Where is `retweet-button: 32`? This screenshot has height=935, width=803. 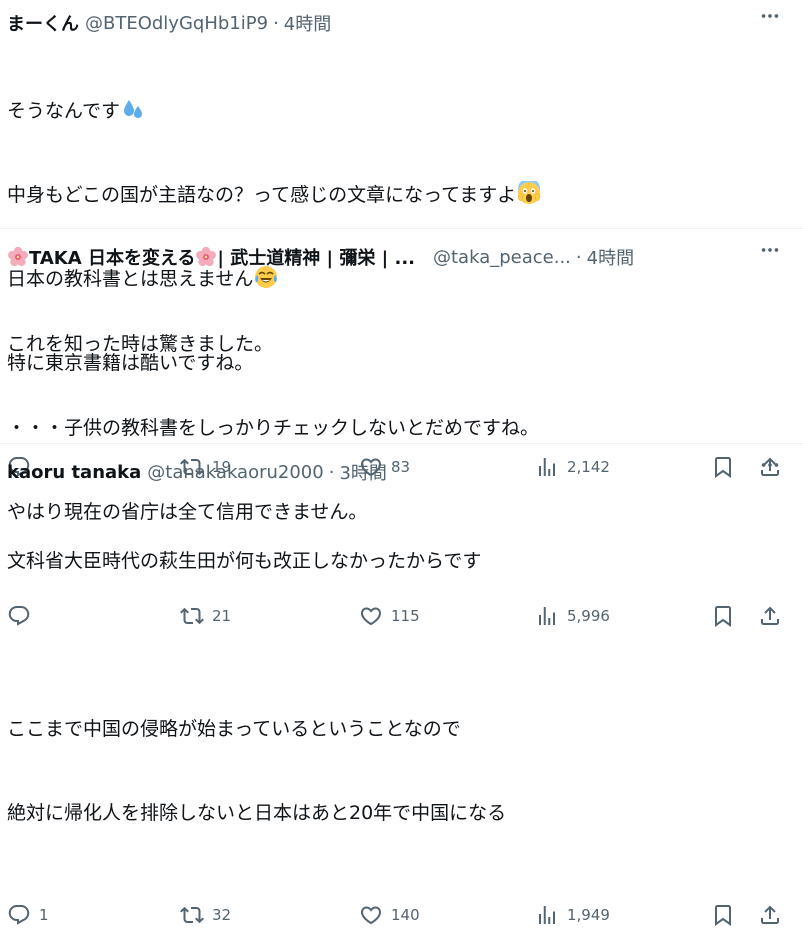 retweet-button: 32 is located at coordinates (205, 915).